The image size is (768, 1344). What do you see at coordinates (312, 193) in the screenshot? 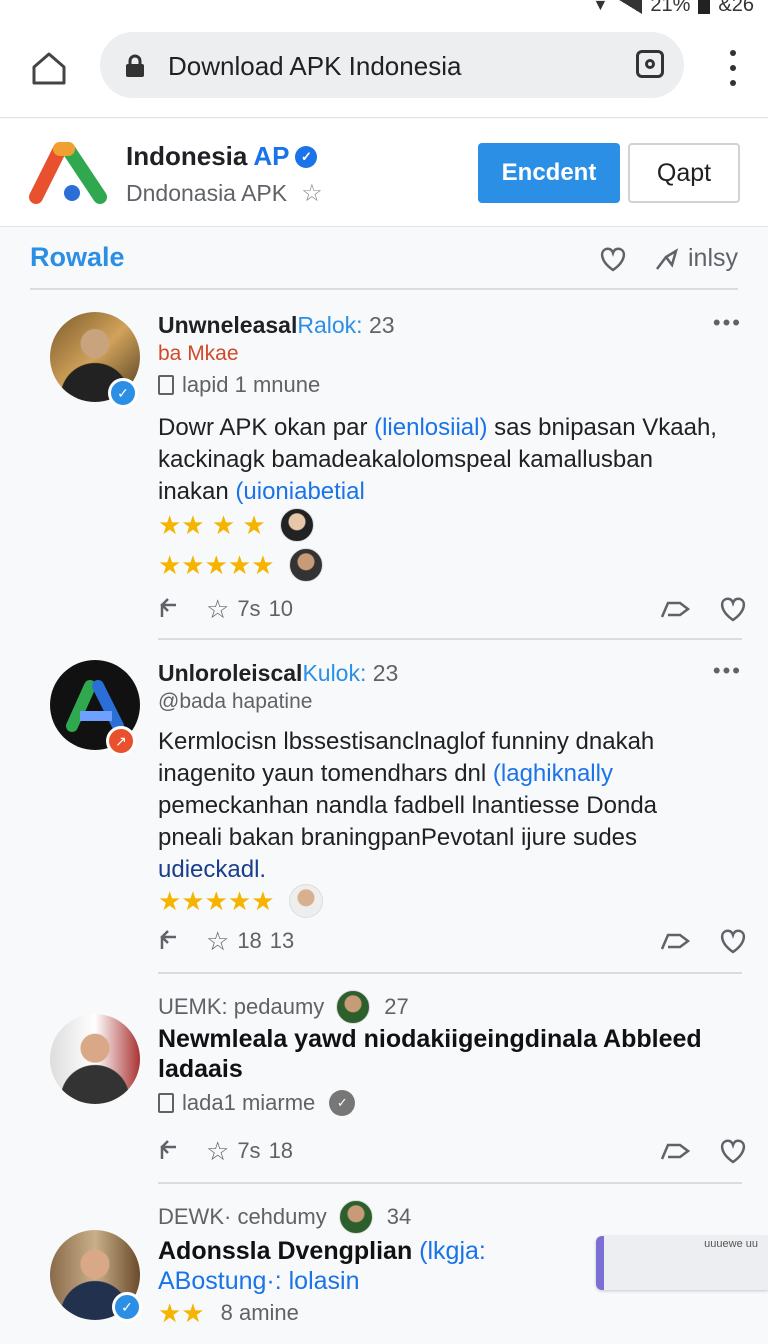
I see `favorite-star-icon: ☆` at bounding box center [312, 193].